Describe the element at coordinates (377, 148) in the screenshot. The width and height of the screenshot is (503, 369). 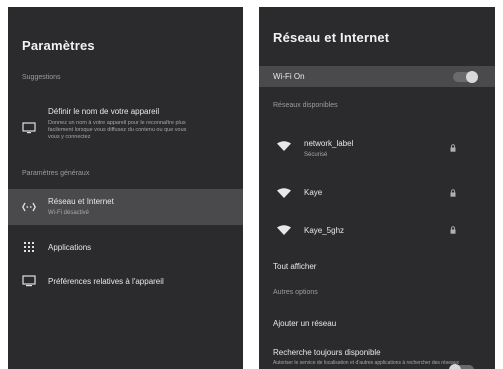
I see `network-row: network_label Sécurisé` at that location.